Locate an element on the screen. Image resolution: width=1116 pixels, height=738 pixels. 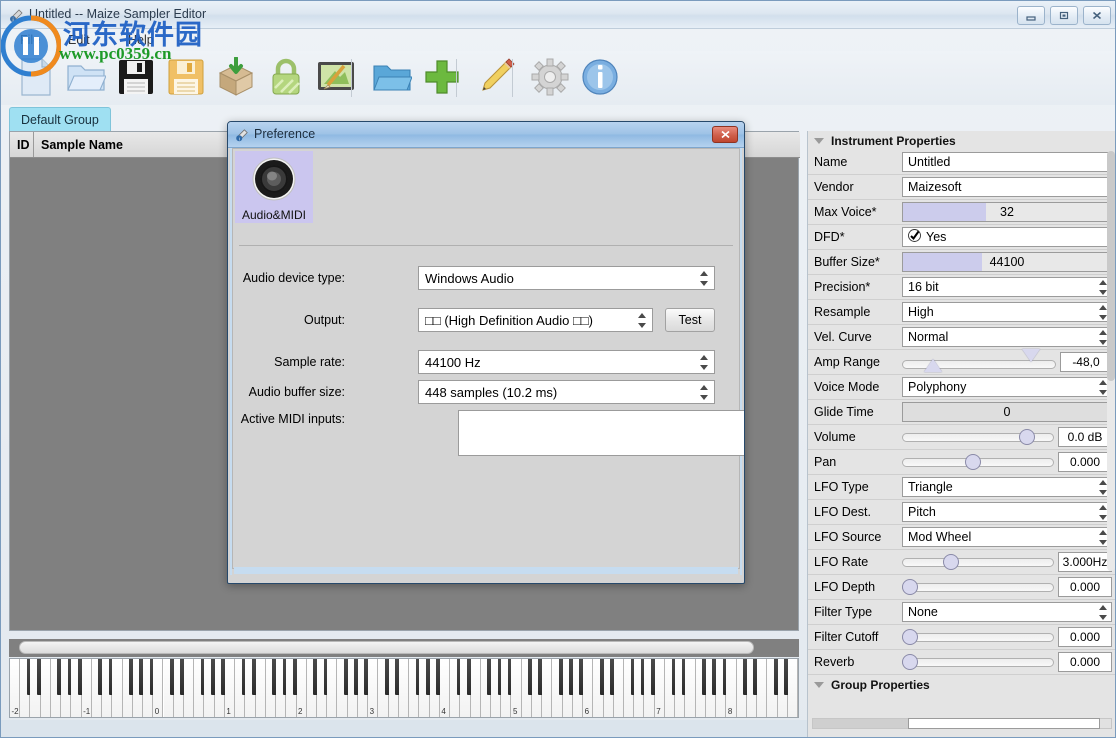
about-button is located at coordinates (600, 78).